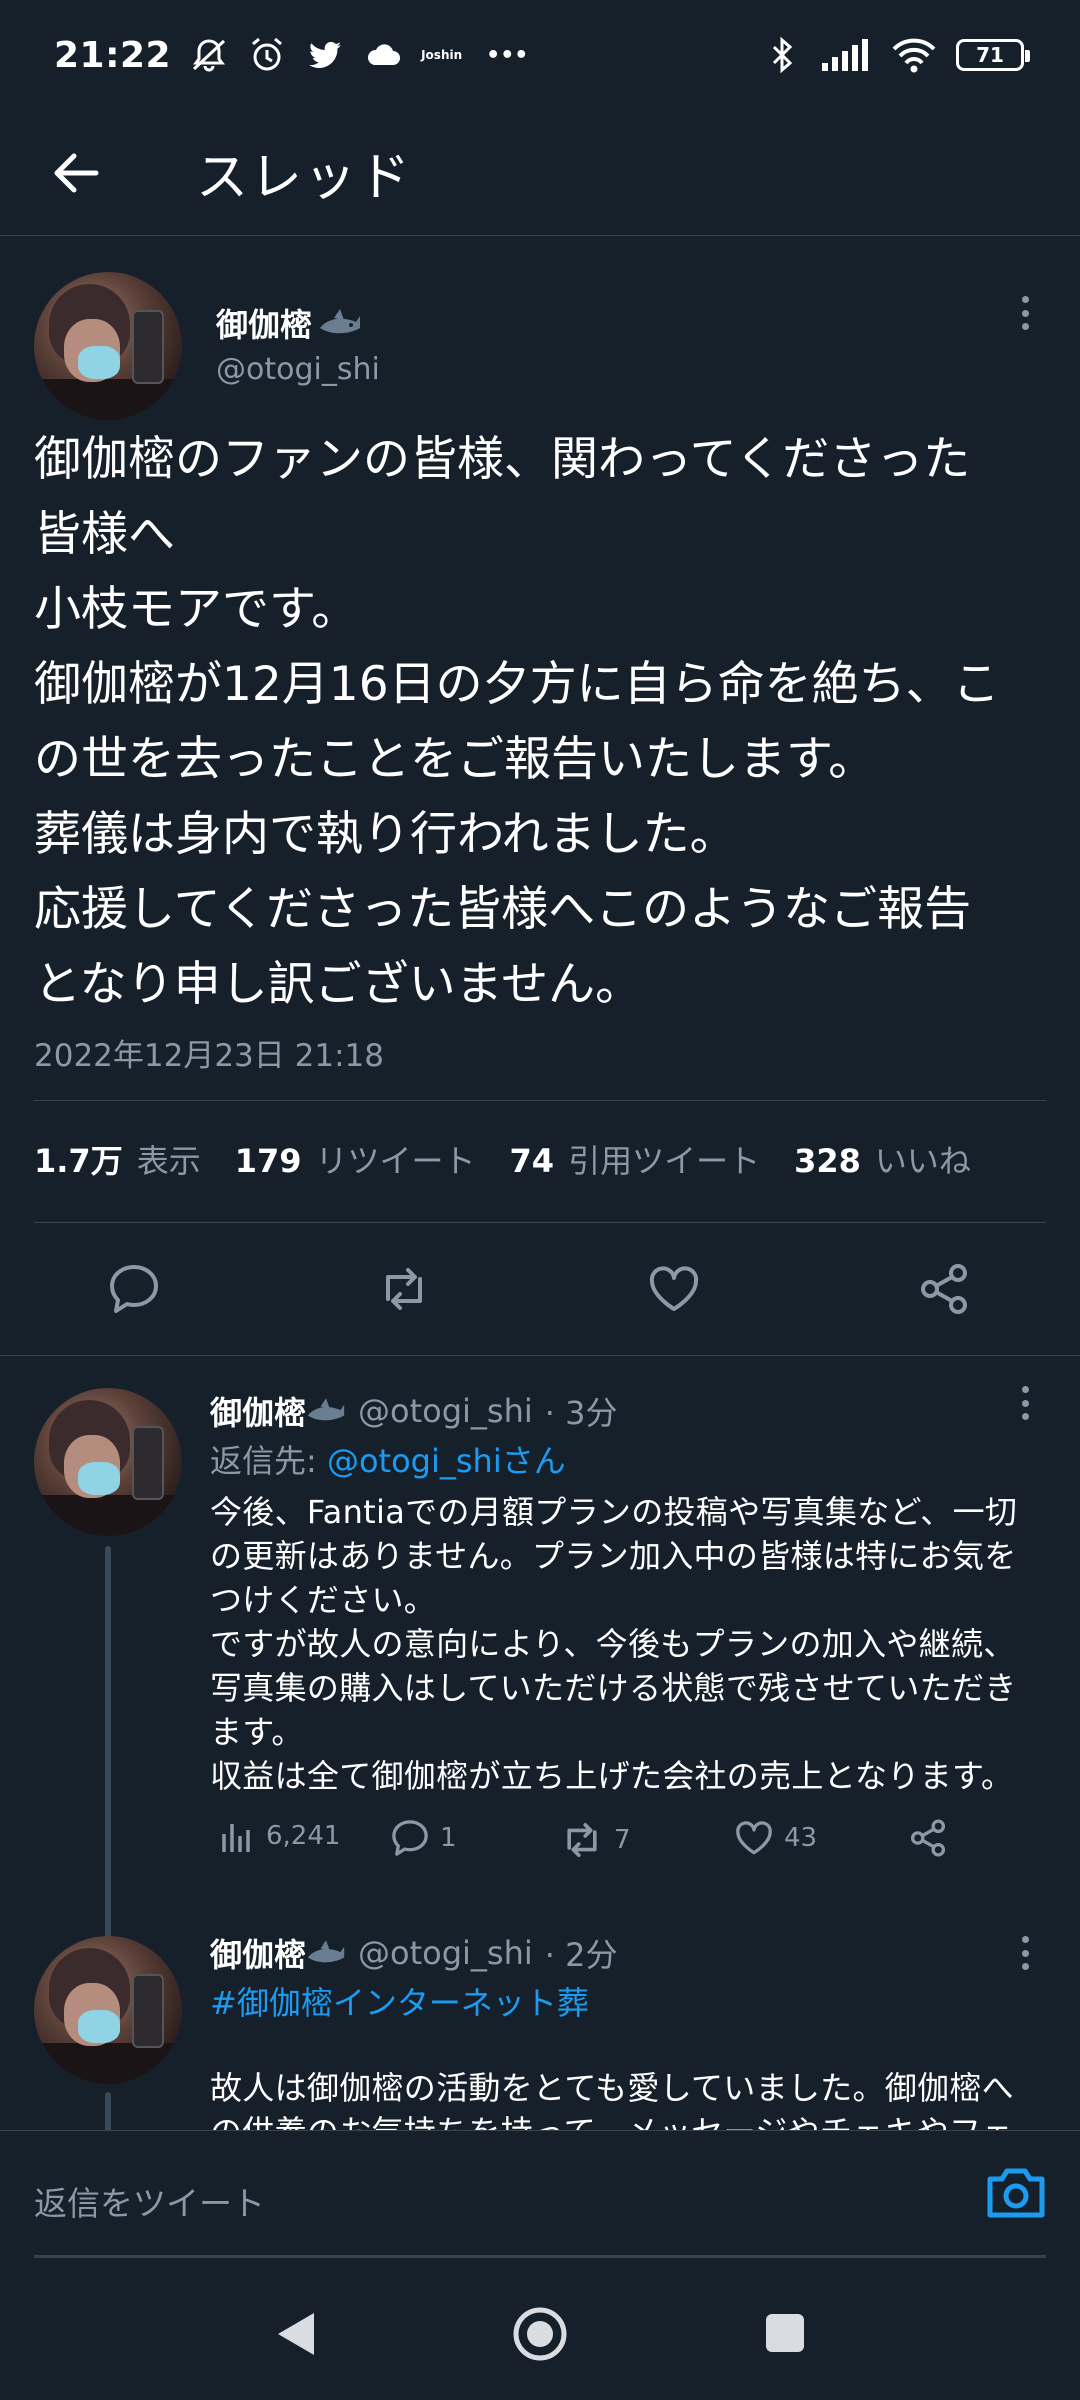 This screenshot has height=2400, width=1080. I want to click on triangle-back-icon, so click(296, 2334).